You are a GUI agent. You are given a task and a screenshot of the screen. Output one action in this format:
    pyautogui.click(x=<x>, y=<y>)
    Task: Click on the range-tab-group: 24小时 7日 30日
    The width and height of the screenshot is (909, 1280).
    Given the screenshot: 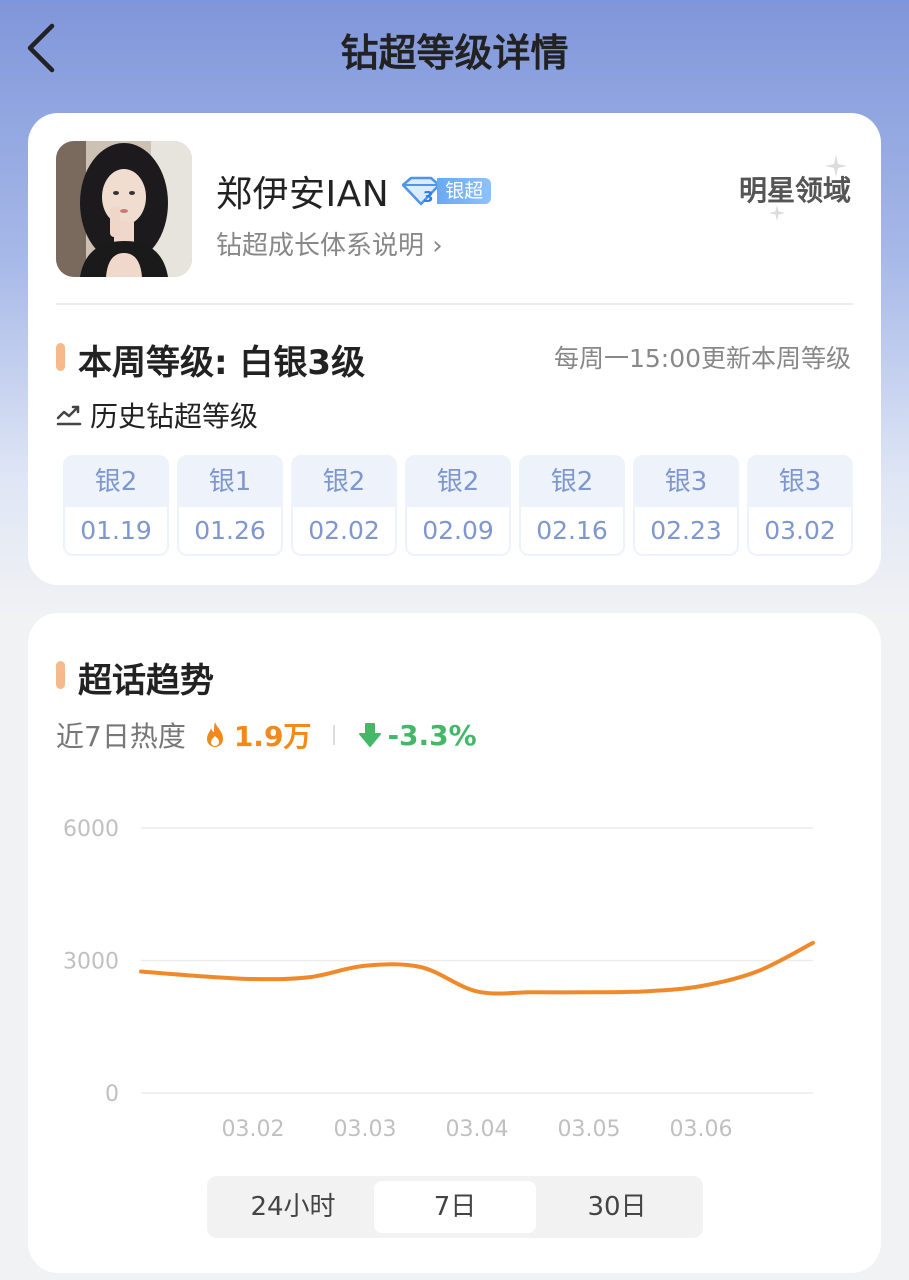 What is the action you would take?
    pyautogui.click(x=455, y=1207)
    